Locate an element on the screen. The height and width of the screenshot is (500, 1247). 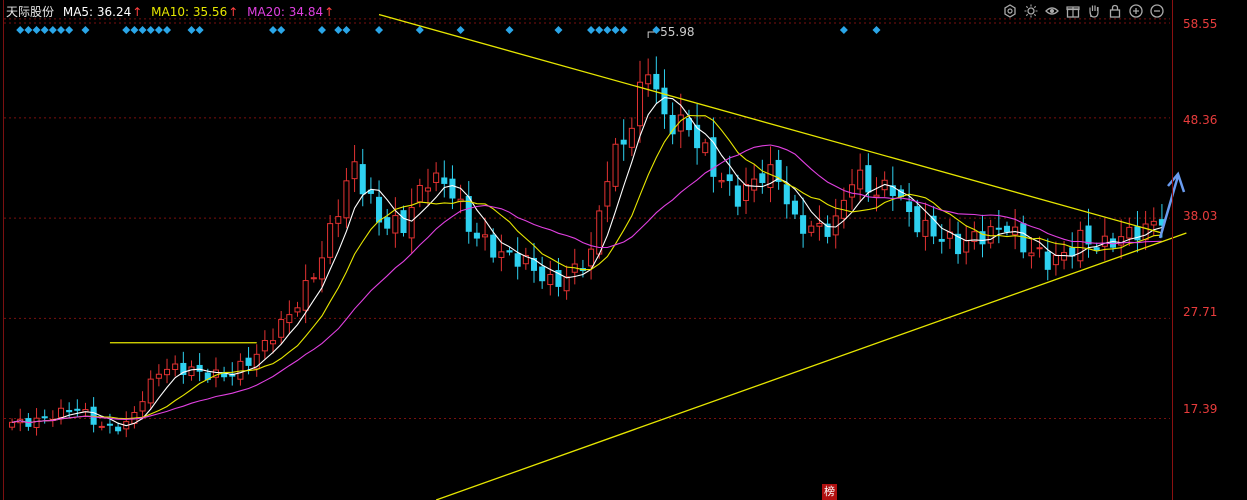
ma10-arrow-icon: ↑ is located at coordinates (233, 12).